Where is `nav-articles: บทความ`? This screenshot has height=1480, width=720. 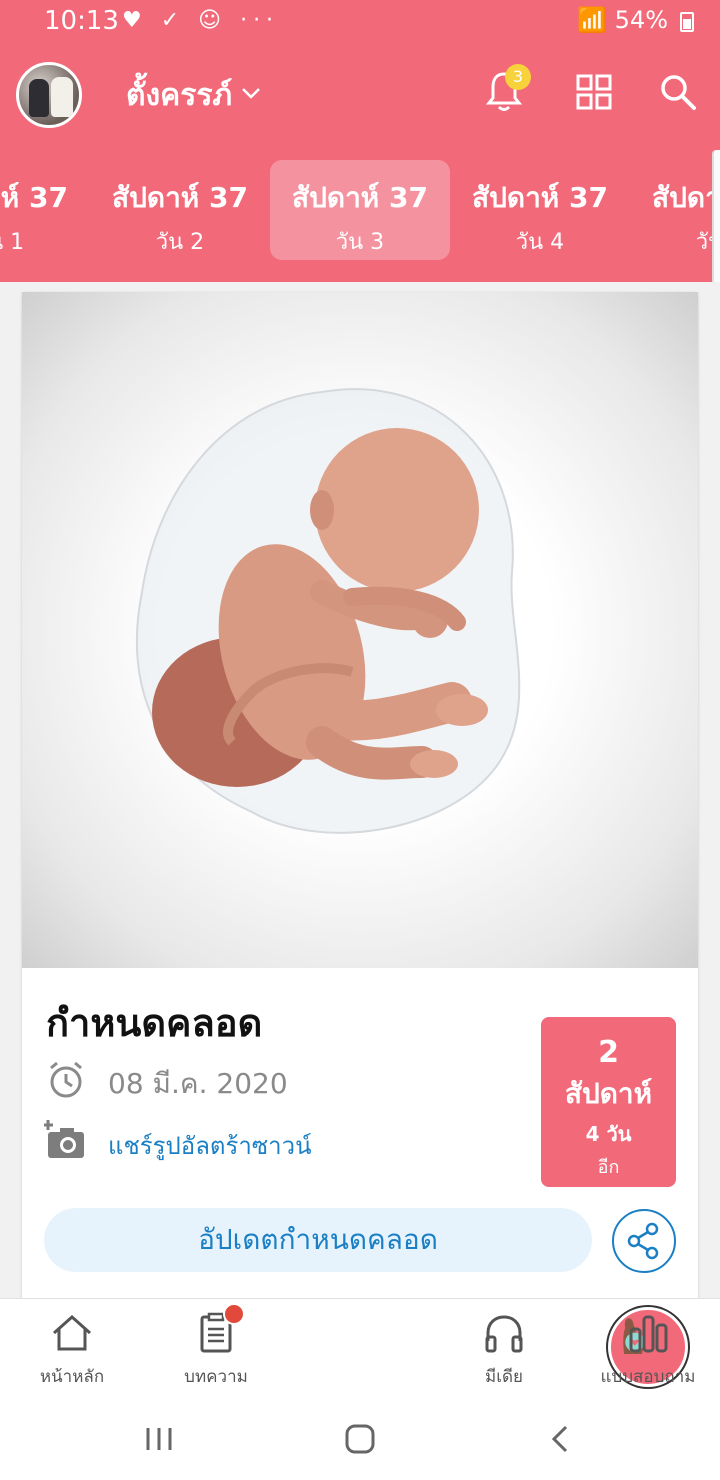
nav-articles: บทความ is located at coordinates (216, 1351).